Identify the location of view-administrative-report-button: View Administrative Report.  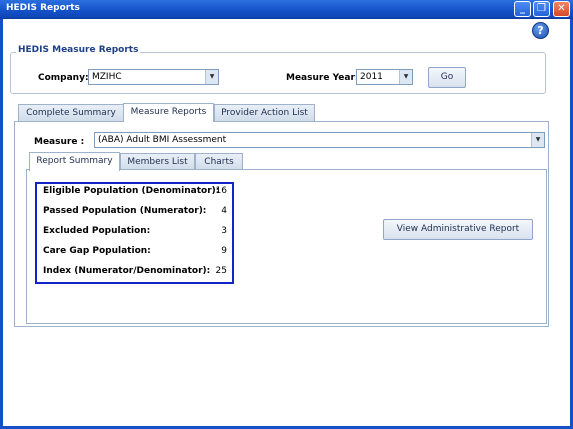
(458, 229).